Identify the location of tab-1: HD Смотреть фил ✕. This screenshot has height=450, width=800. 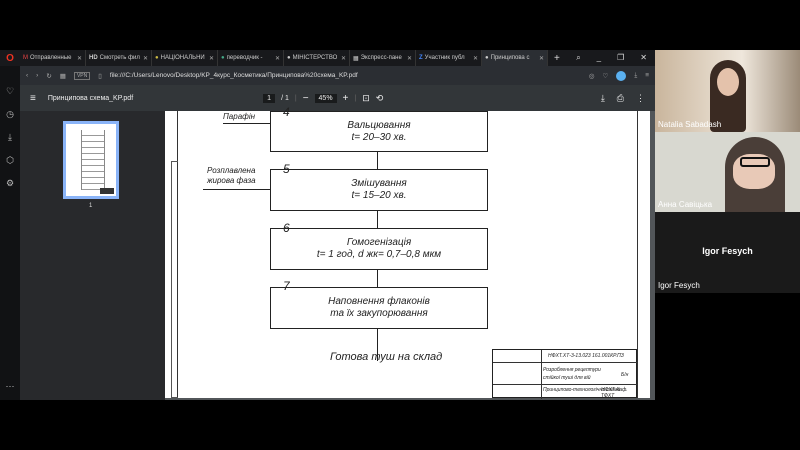
(119, 58).